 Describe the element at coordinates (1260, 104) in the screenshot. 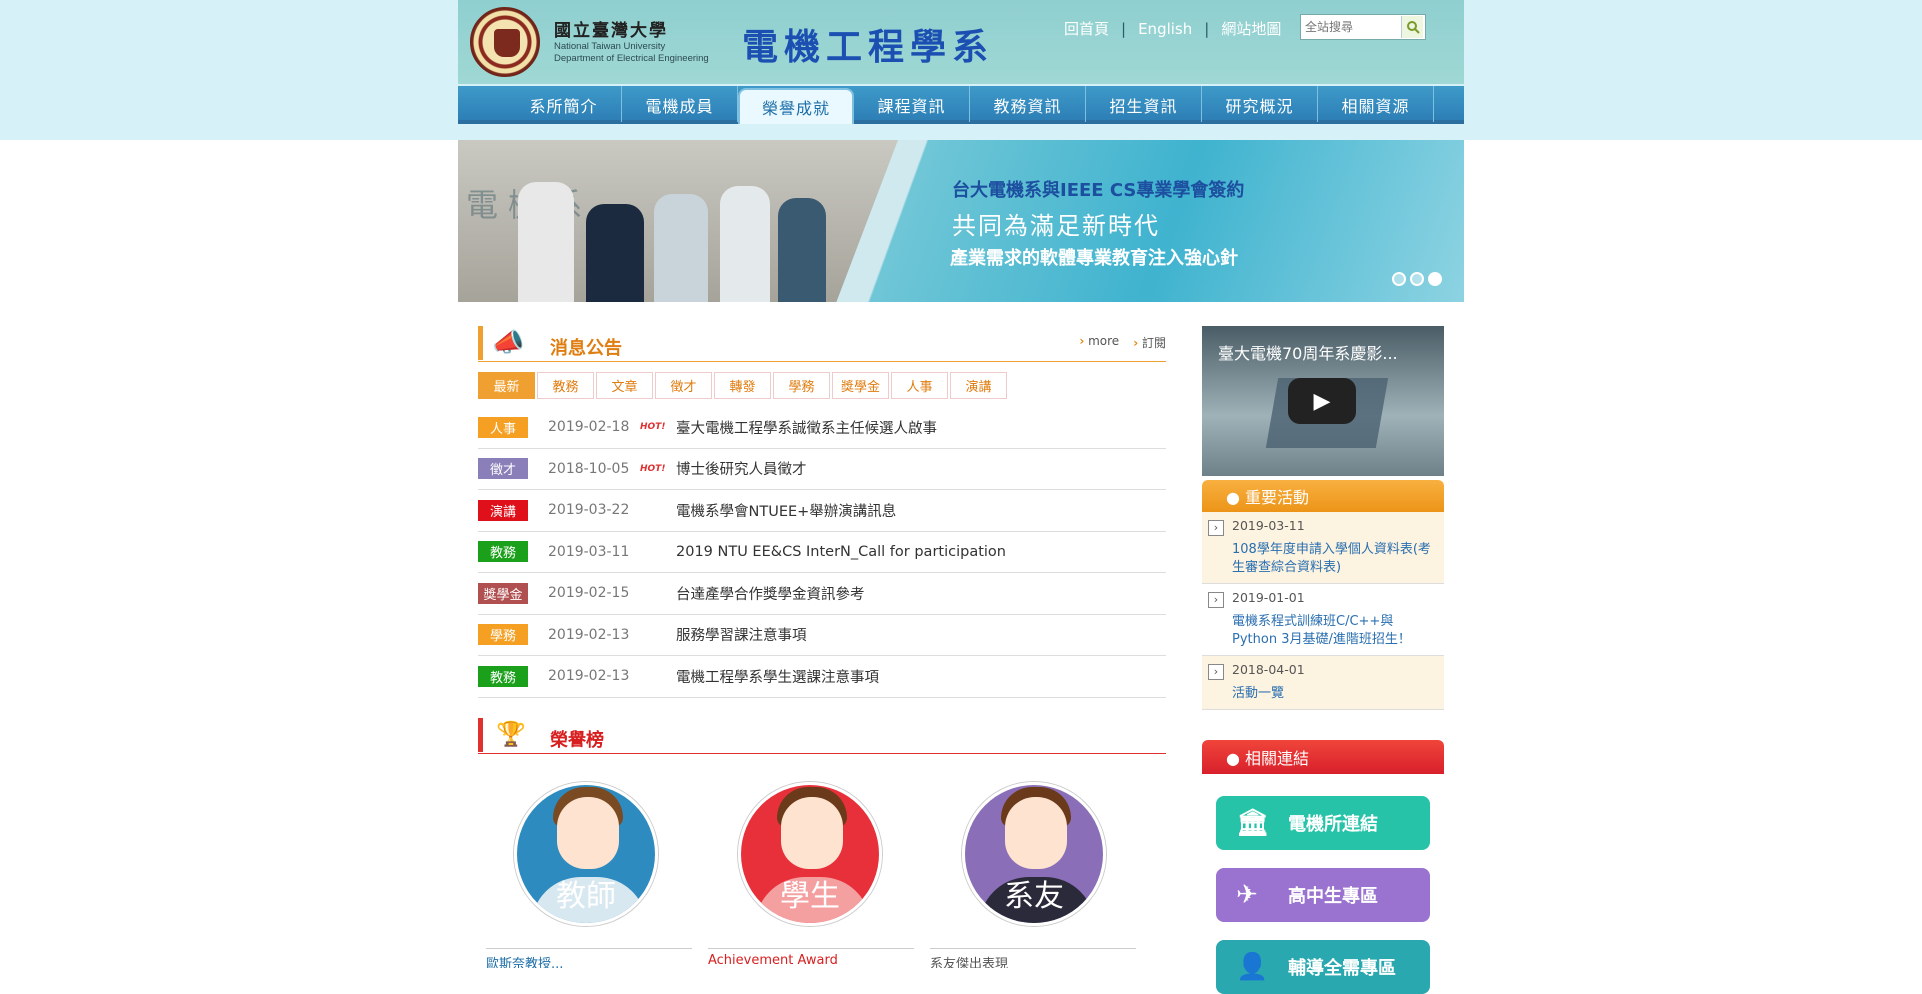

I see `nav-item-research: 研究概況` at that location.